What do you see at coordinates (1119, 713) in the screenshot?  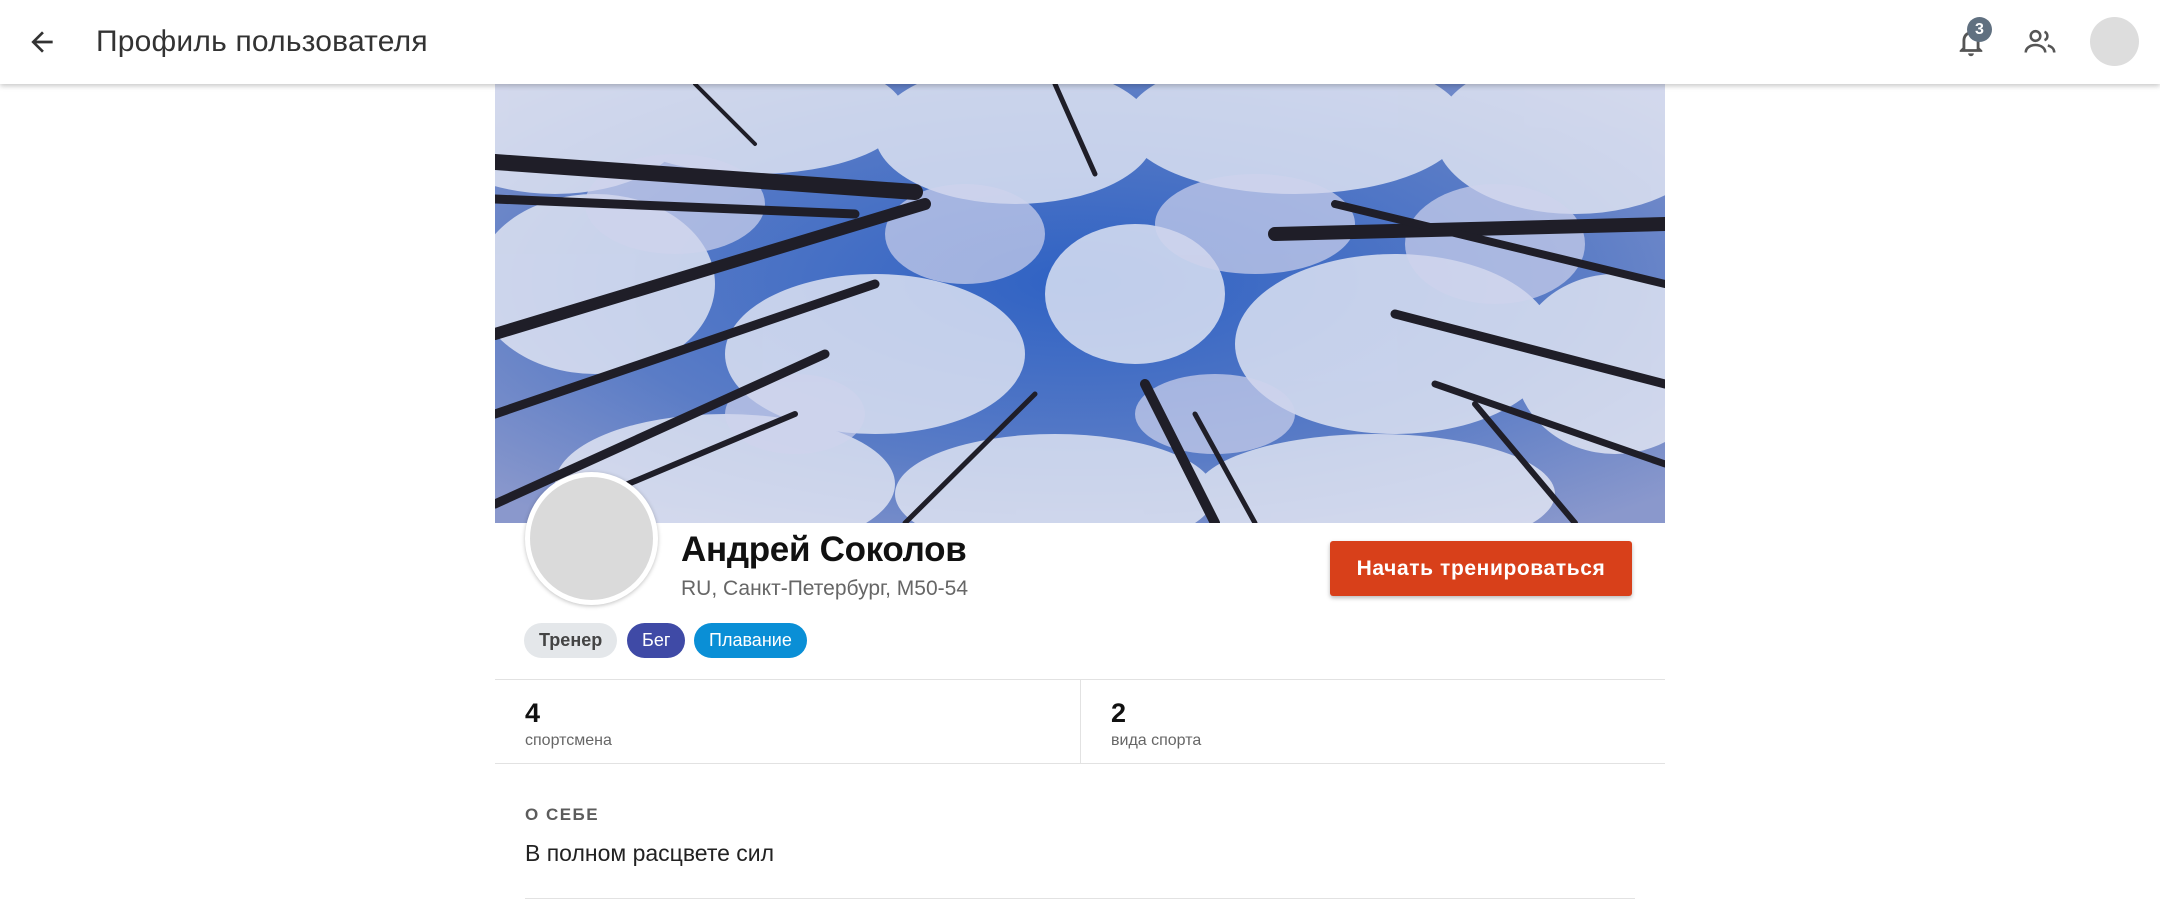 I see `stat-value: 2` at bounding box center [1119, 713].